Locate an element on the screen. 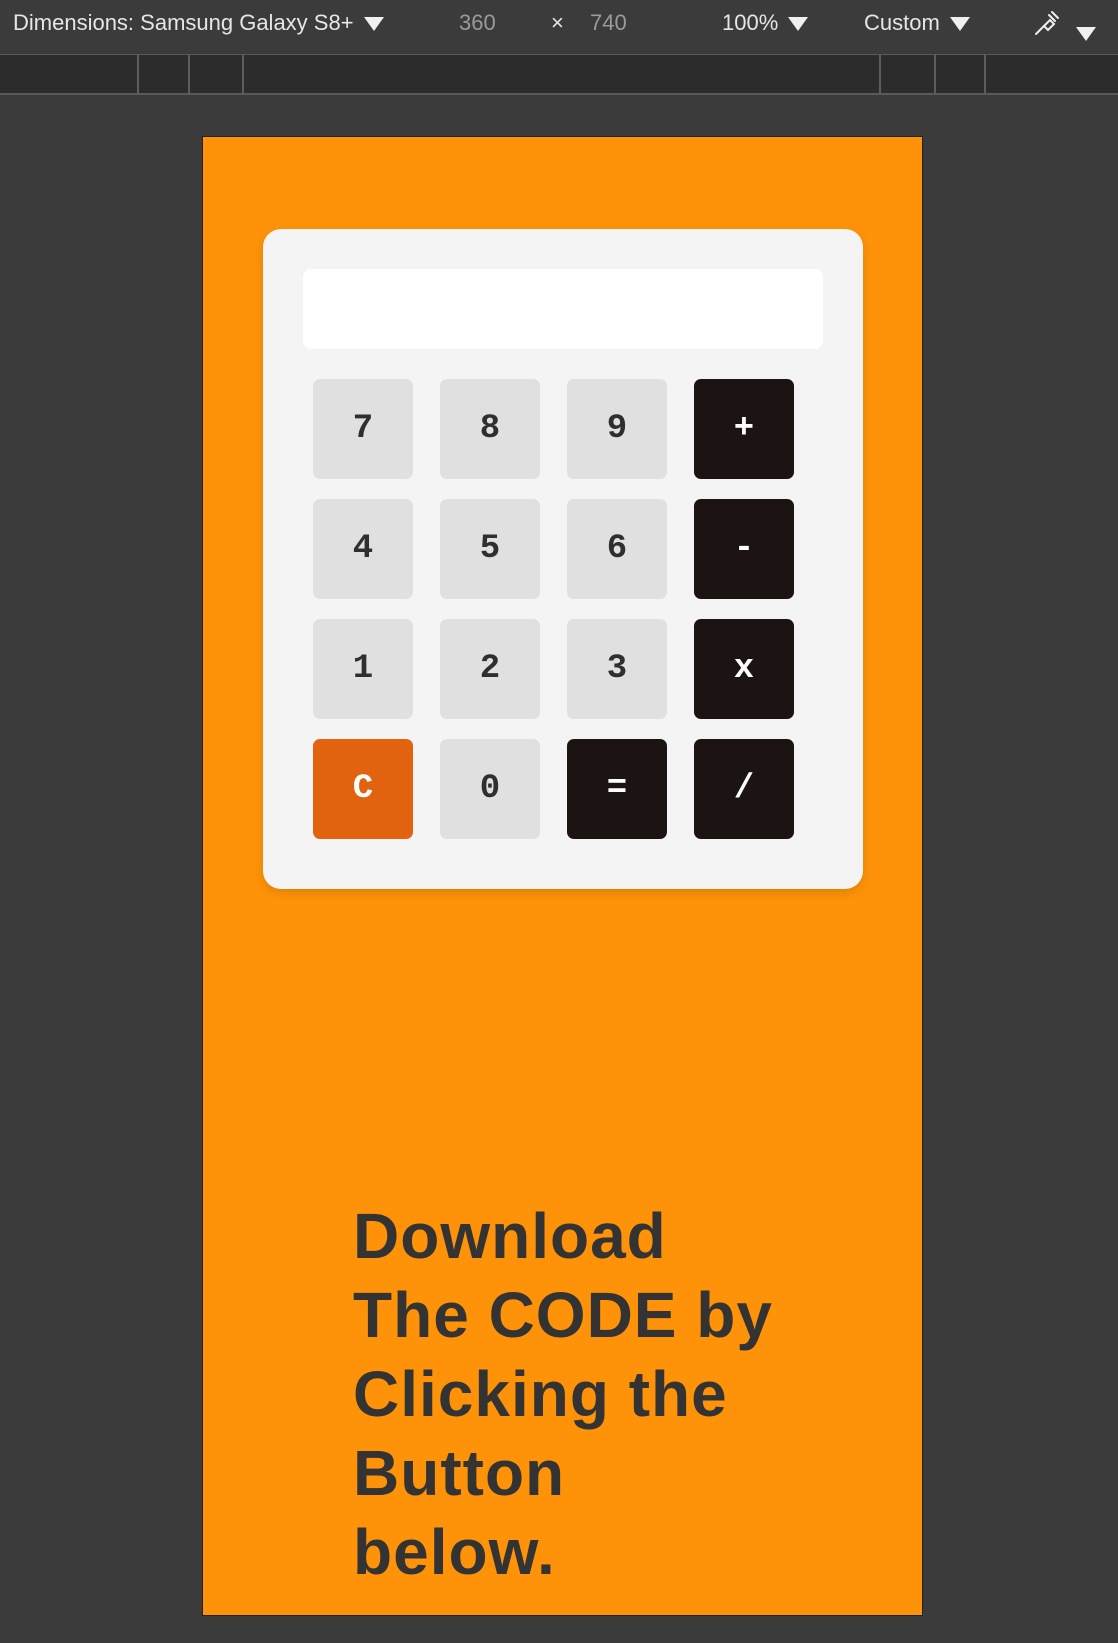  key-multiply: x is located at coordinates (744, 669).